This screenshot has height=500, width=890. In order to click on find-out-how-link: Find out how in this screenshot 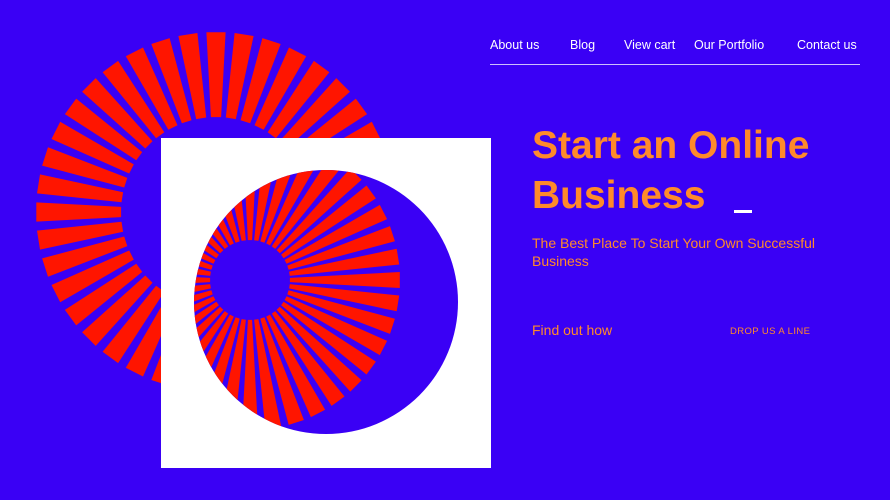, I will do `click(572, 330)`.